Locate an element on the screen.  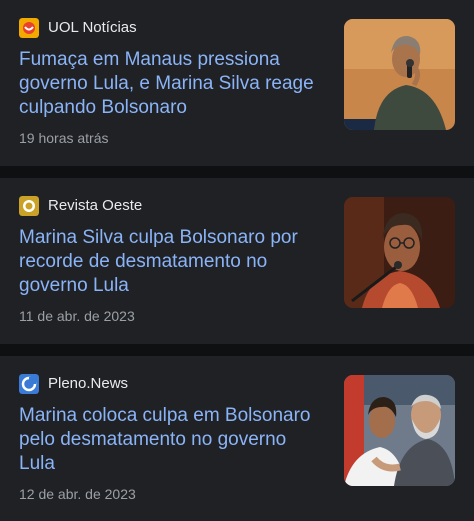
timestamp: 19 horas atrás is located at coordinates (64, 138).